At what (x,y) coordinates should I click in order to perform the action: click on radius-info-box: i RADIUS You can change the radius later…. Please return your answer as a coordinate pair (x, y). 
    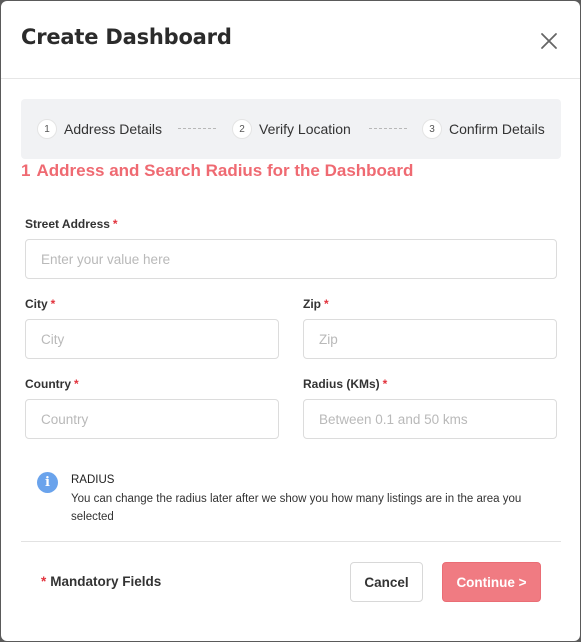
    Looking at the image, I should click on (297, 500).